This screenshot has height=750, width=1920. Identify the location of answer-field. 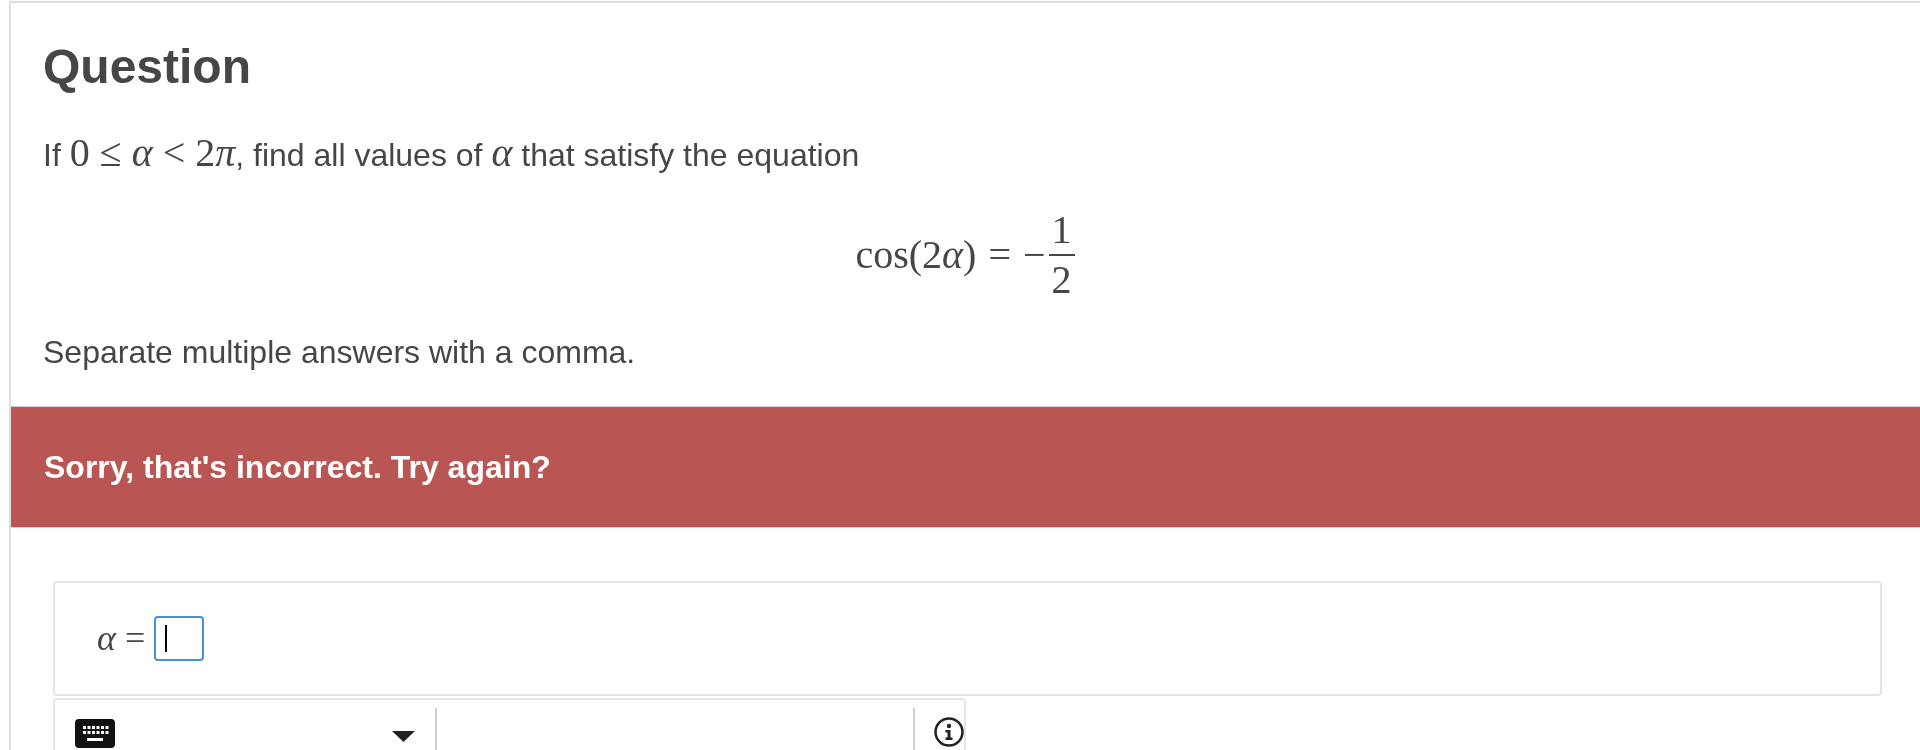
(179, 638).